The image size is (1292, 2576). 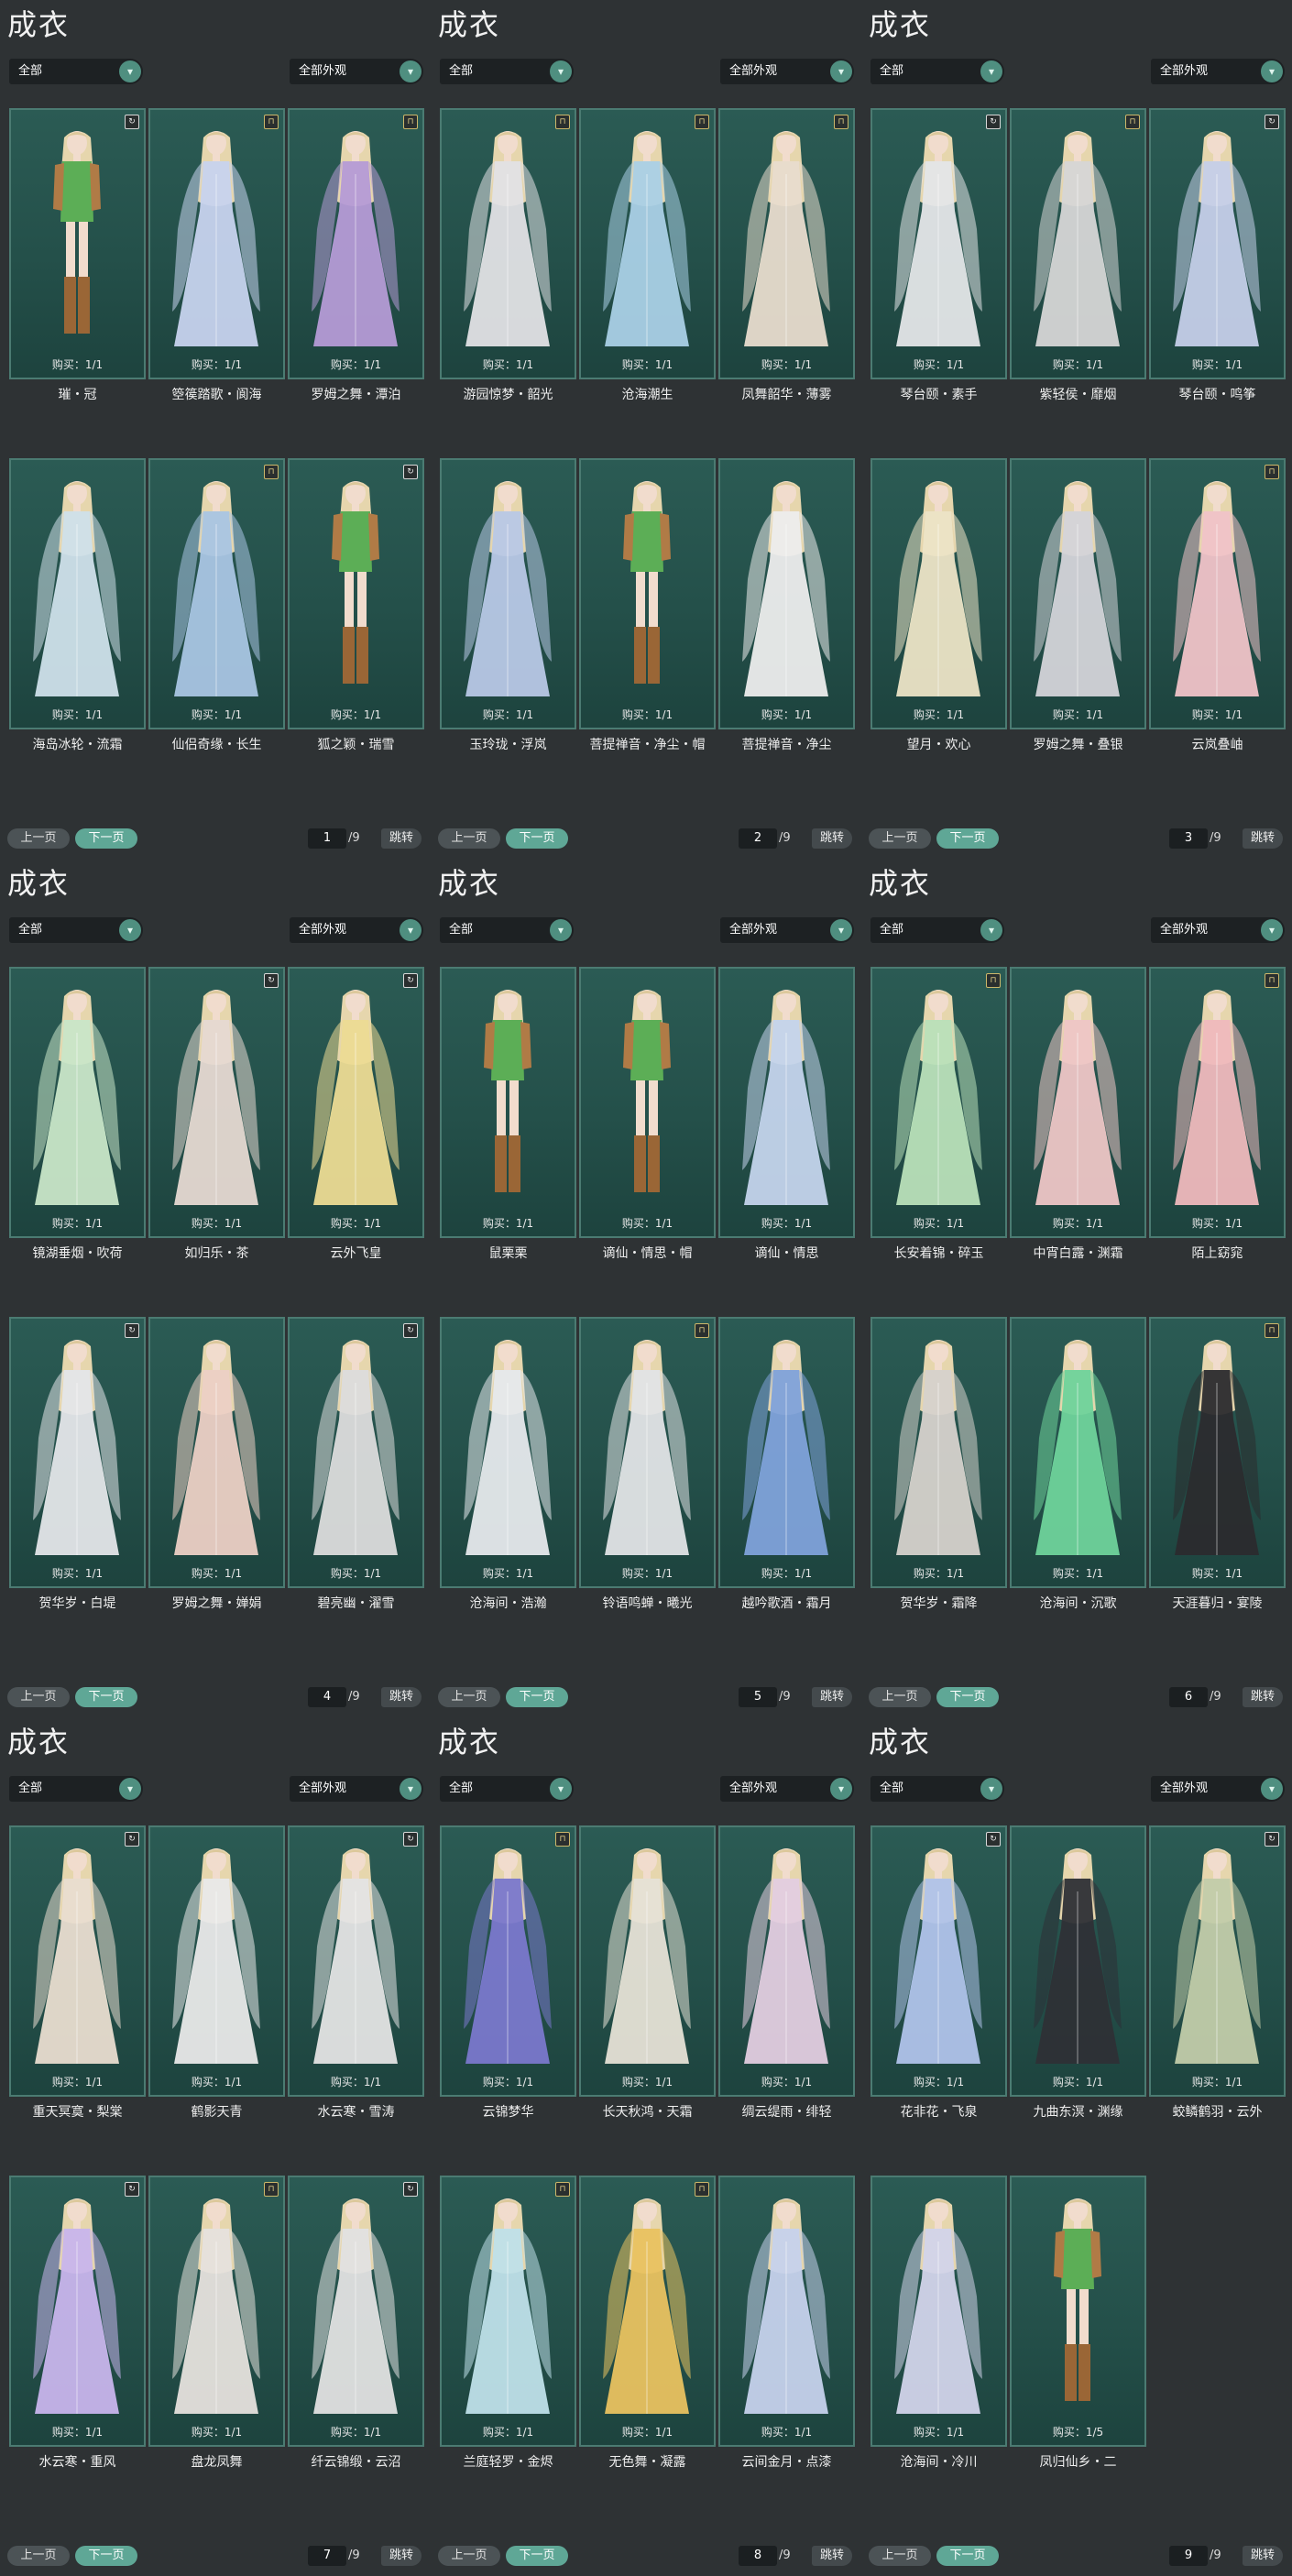 I want to click on page-number-input: 4, so click(x=327, y=1697).